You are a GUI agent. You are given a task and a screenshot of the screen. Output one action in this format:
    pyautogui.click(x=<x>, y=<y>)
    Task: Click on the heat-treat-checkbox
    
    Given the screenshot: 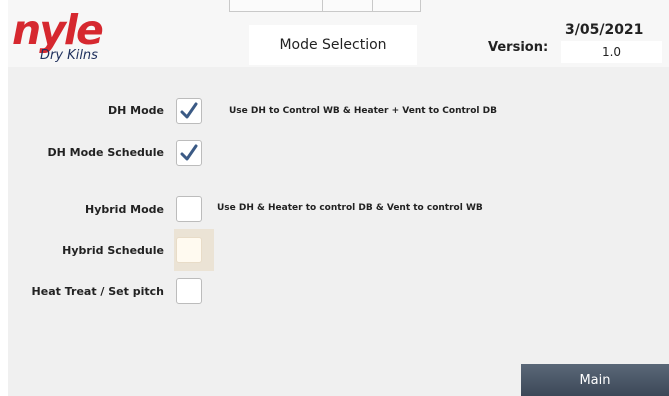 What is the action you would take?
    pyautogui.click(x=189, y=291)
    